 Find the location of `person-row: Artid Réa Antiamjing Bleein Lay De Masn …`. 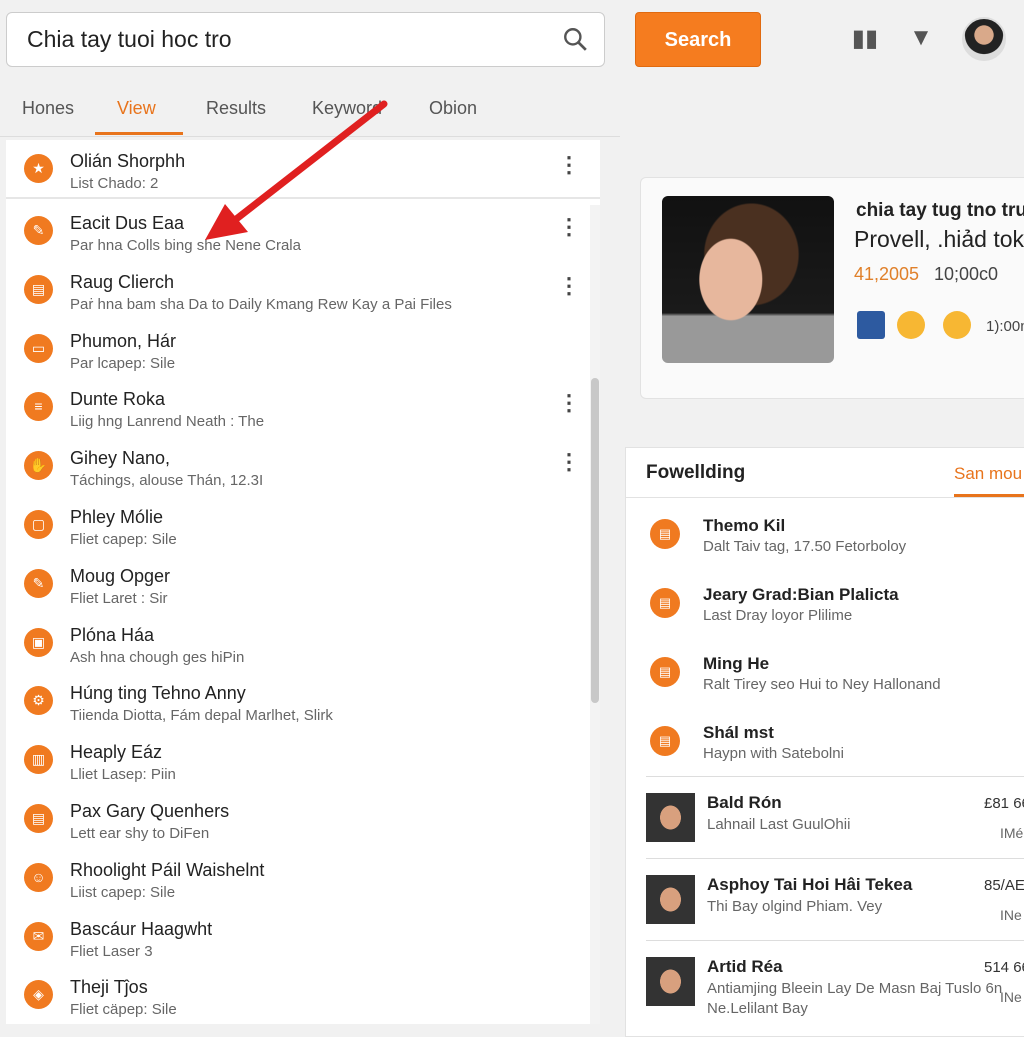

person-row: Artid Réa Antiamjing Bleein Lay De Masn … is located at coordinates (835, 981).